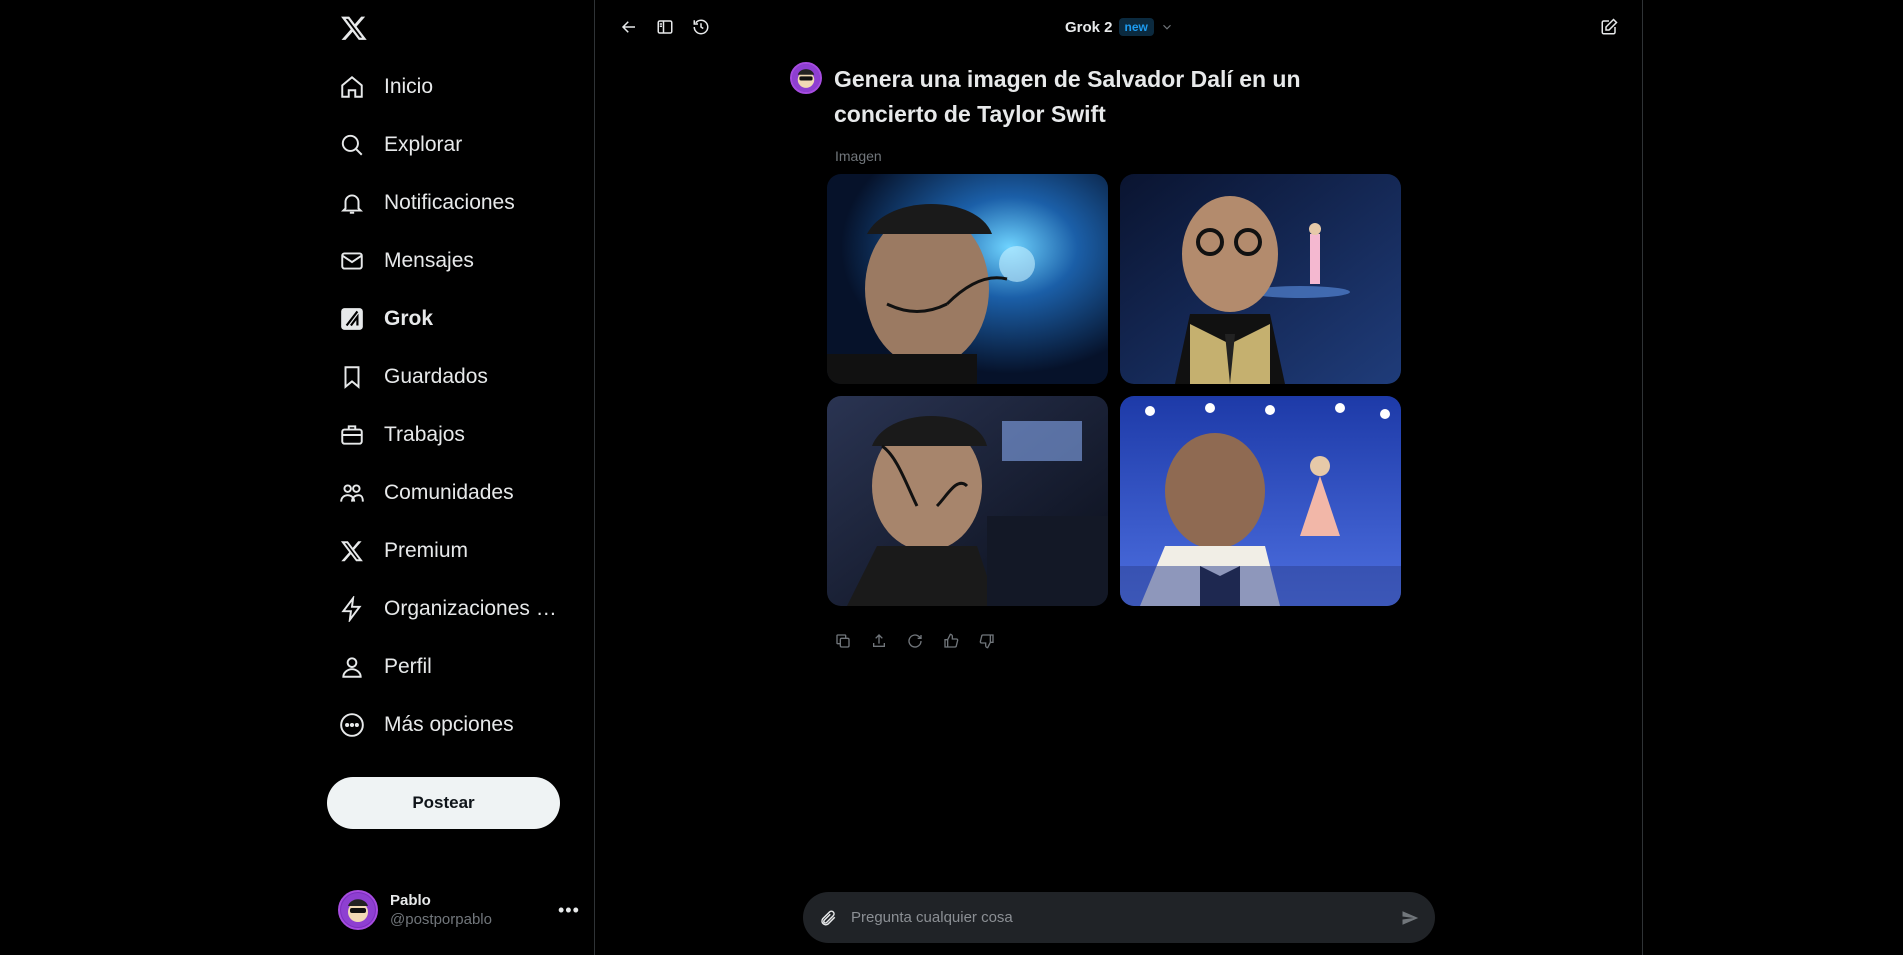 Image resolution: width=1903 pixels, height=955 pixels. I want to click on more-circle-icon, so click(352, 725).